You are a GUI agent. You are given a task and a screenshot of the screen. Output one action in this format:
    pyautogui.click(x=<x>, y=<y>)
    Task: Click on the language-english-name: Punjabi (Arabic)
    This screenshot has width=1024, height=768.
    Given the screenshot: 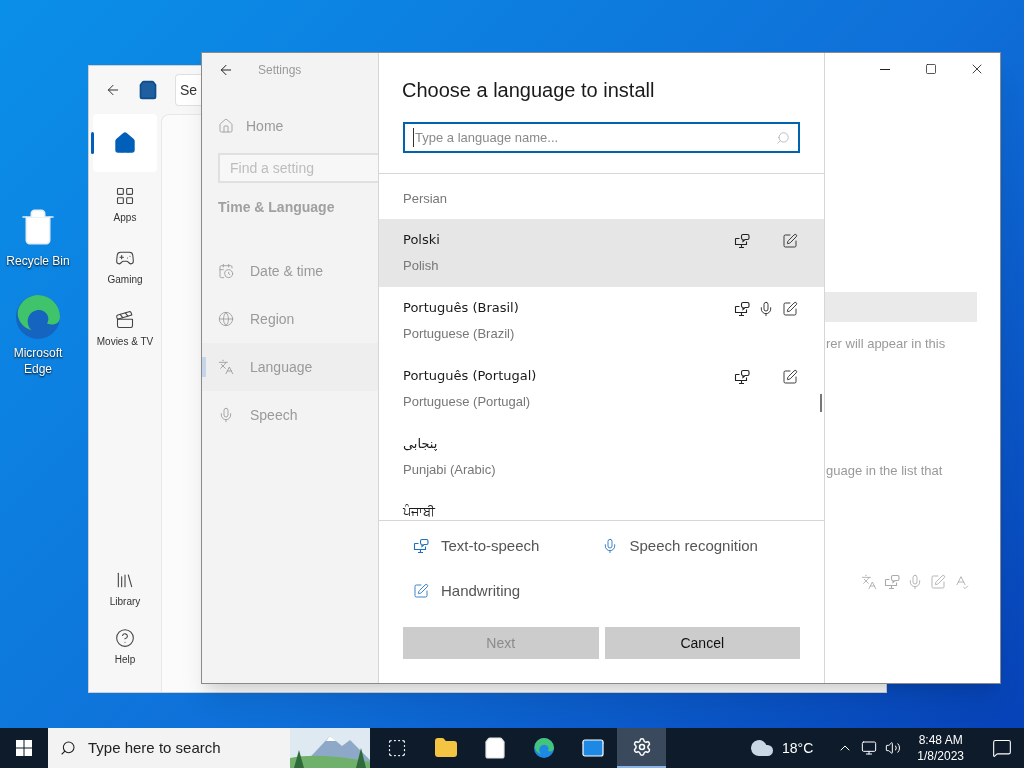 What is the action you would take?
    pyautogui.click(x=450, y=469)
    